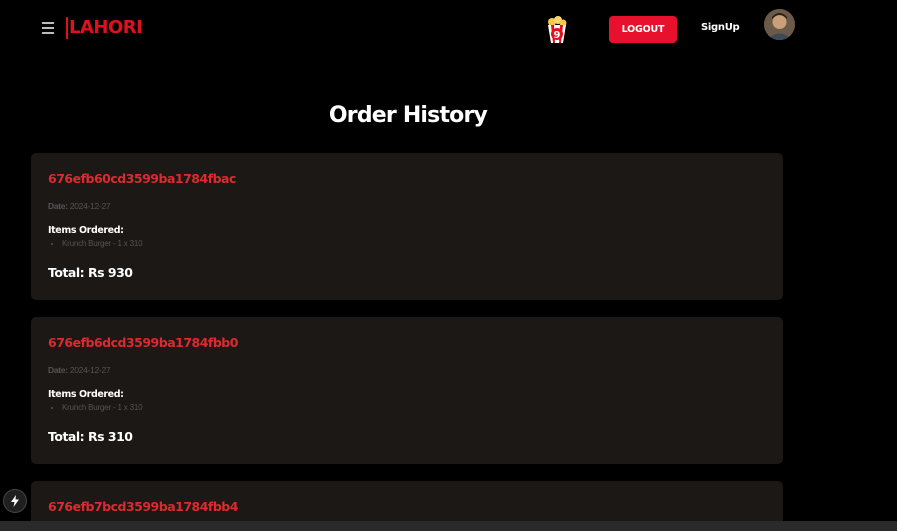 This screenshot has width=897, height=531. I want to click on cart-count: 9, so click(557, 35).